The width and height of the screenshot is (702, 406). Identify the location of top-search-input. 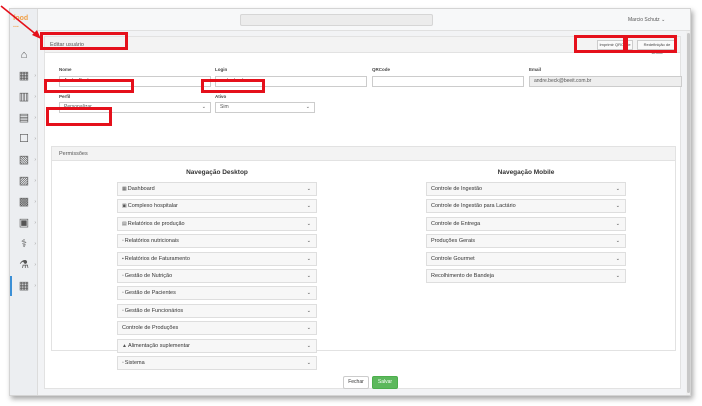
(336, 20).